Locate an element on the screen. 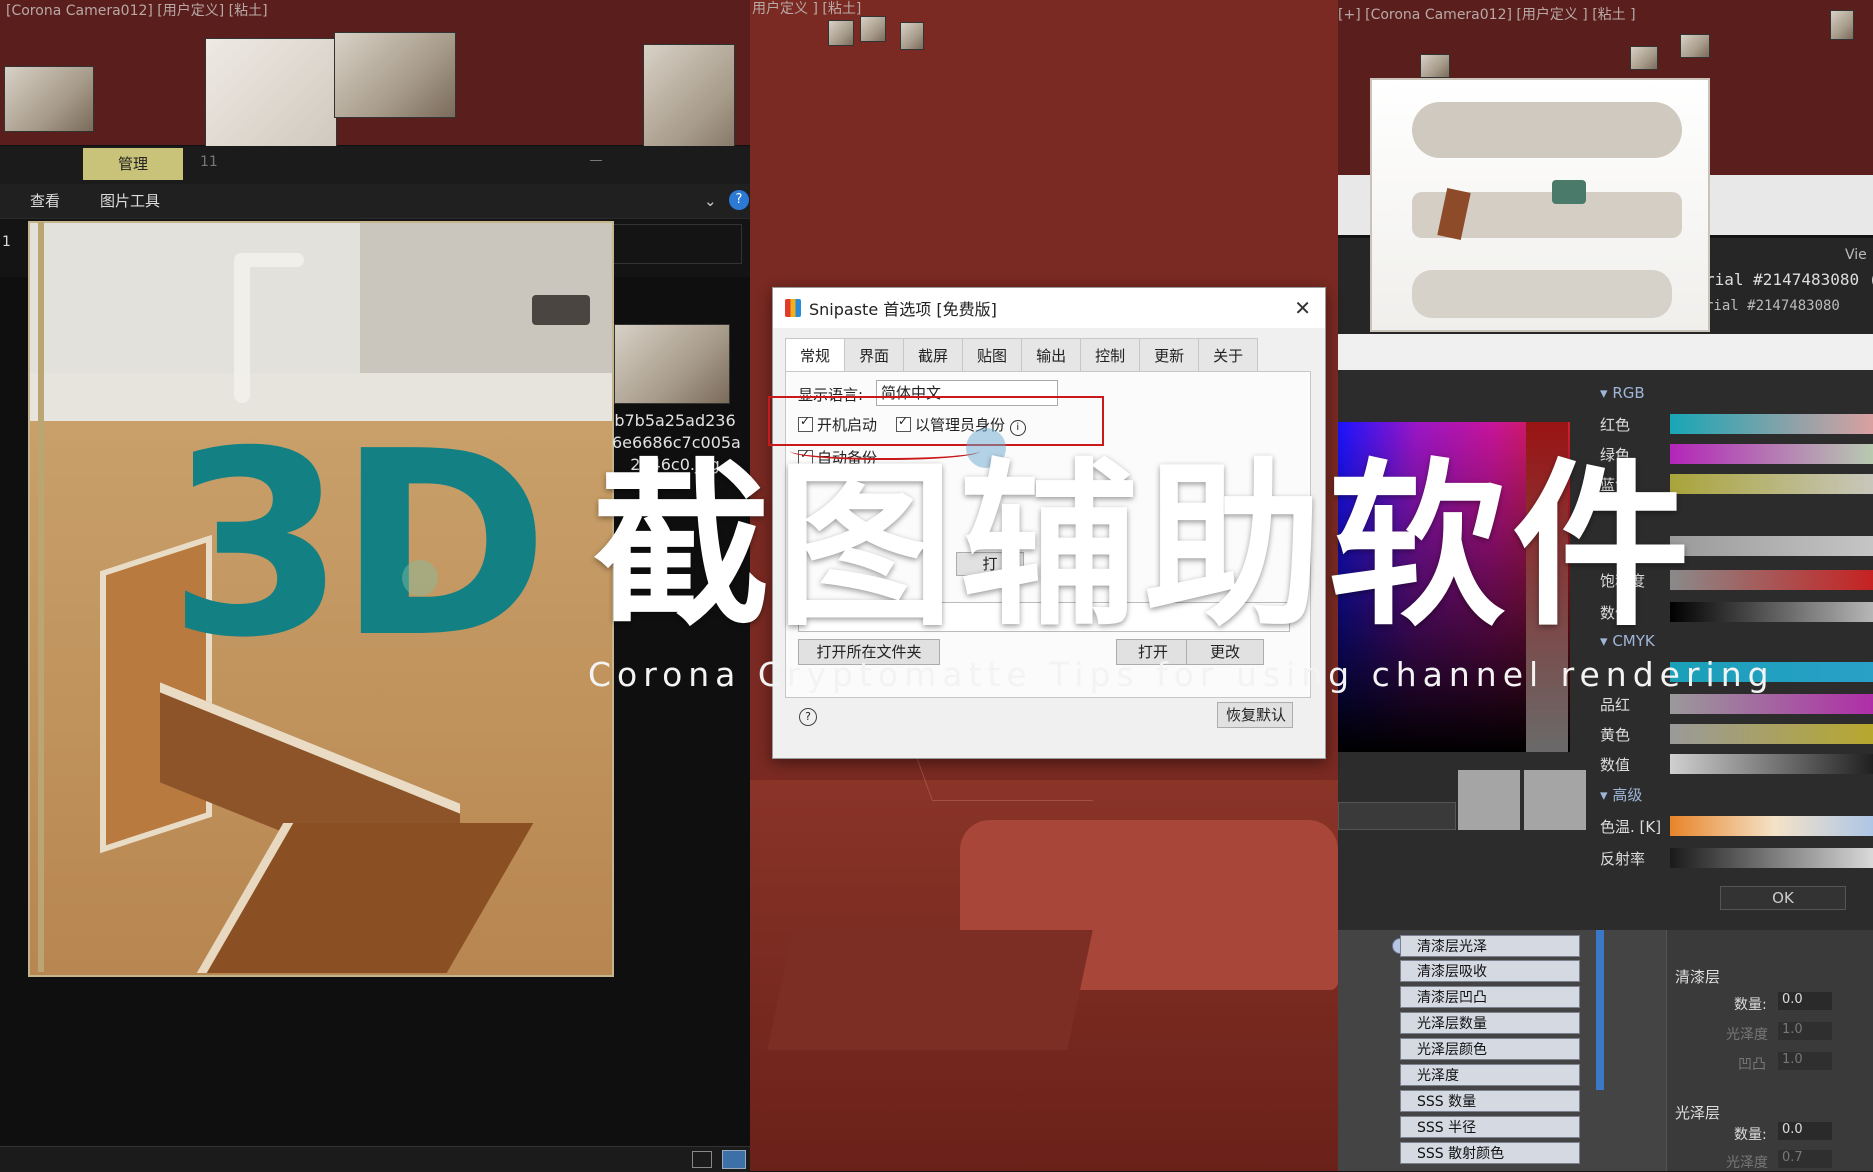 This screenshot has width=1873, height=1172. title-3d: 3D is located at coordinates (358, 545).